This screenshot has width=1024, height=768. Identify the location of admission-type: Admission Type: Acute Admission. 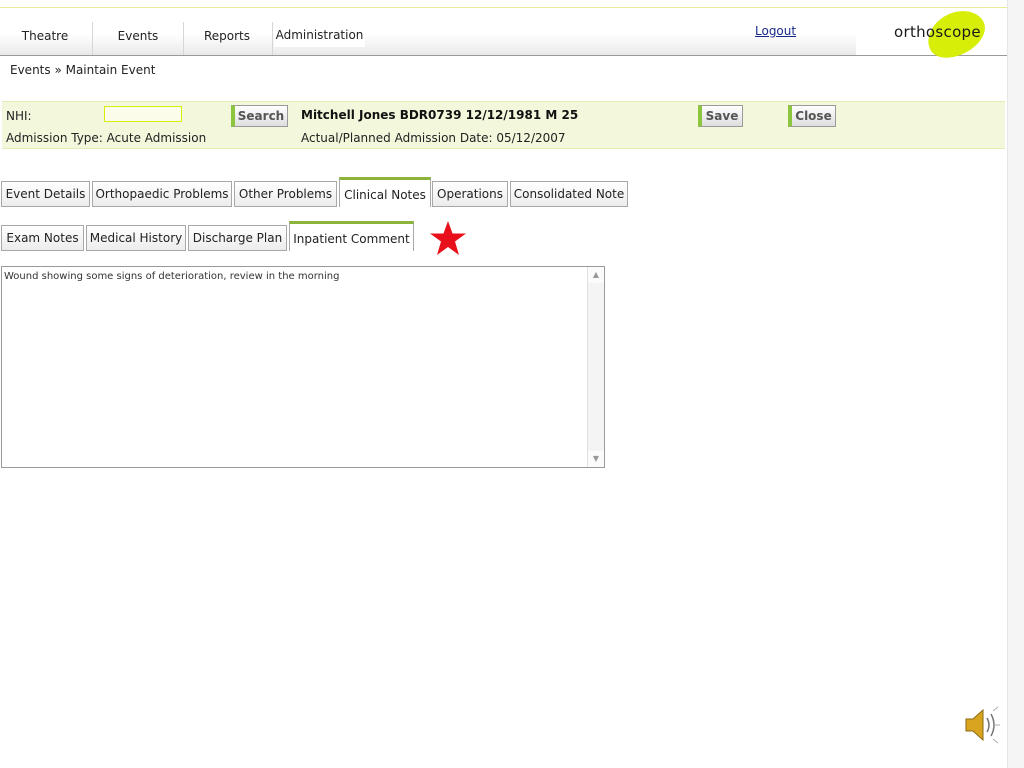
(106, 138).